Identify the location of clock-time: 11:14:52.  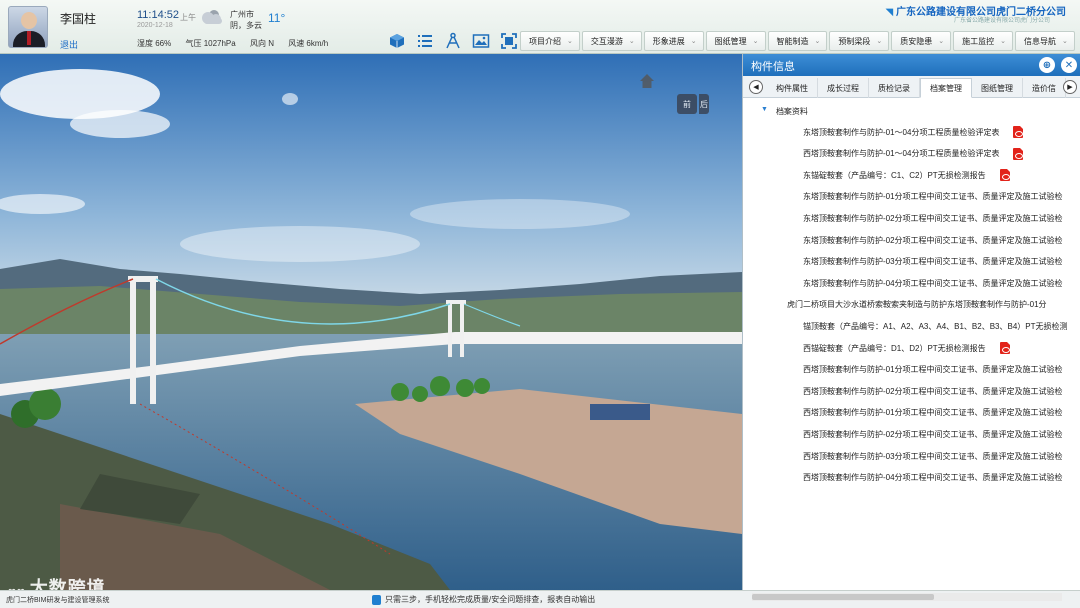
(158, 15).